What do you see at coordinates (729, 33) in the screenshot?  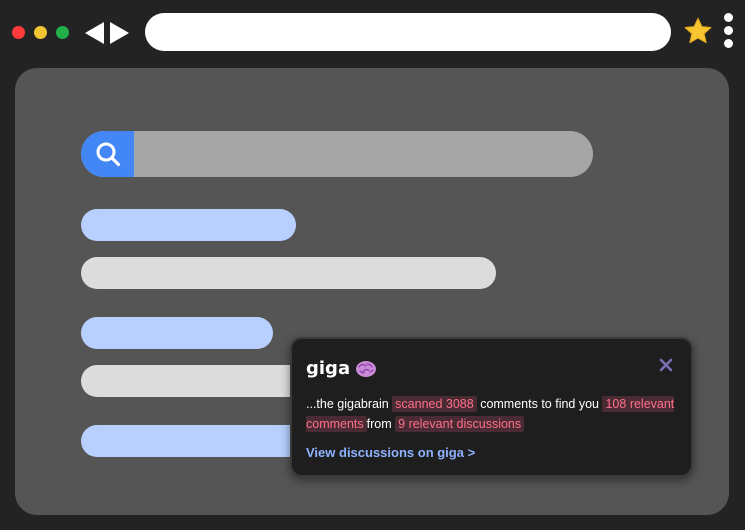 I see `kebab-menu-icon` at bounding box center [729, 33].